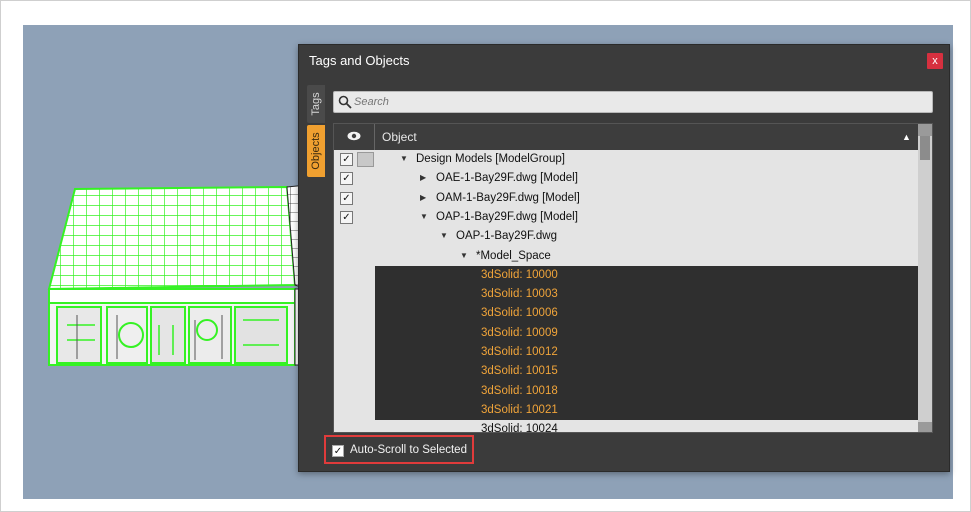 The height and width of the screenshot is (512, 971). I want to click on tab-tags: Tags, so click(316, 104).